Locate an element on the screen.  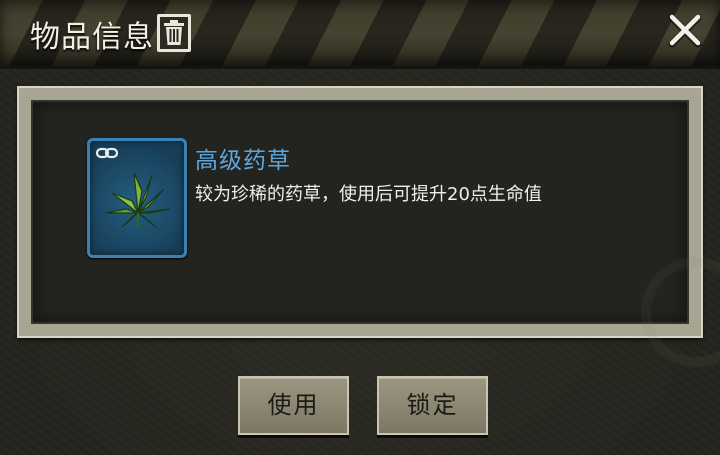
close-button is located at coordinates (685, 31).